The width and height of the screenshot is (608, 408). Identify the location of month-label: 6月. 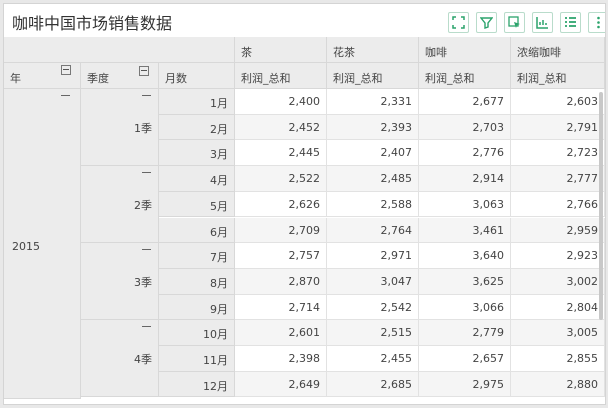
(219, 232).